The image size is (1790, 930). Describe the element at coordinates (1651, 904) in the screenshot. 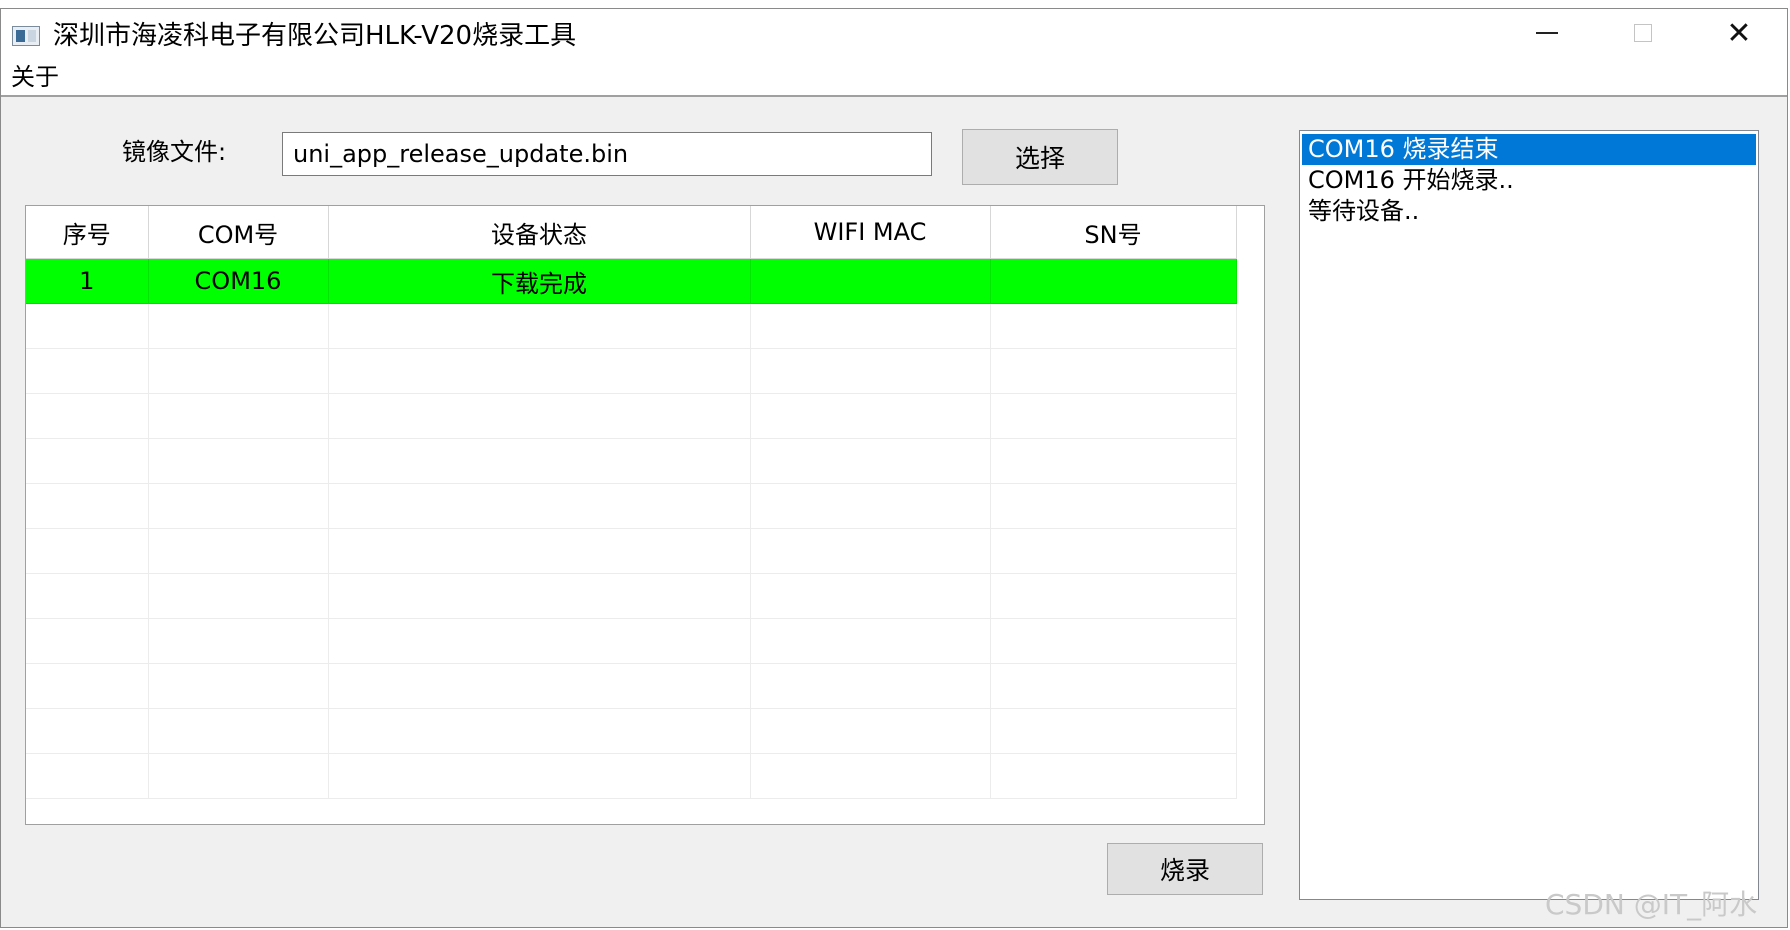

I see `watermark: CSDN @IT_阿水` at that location.